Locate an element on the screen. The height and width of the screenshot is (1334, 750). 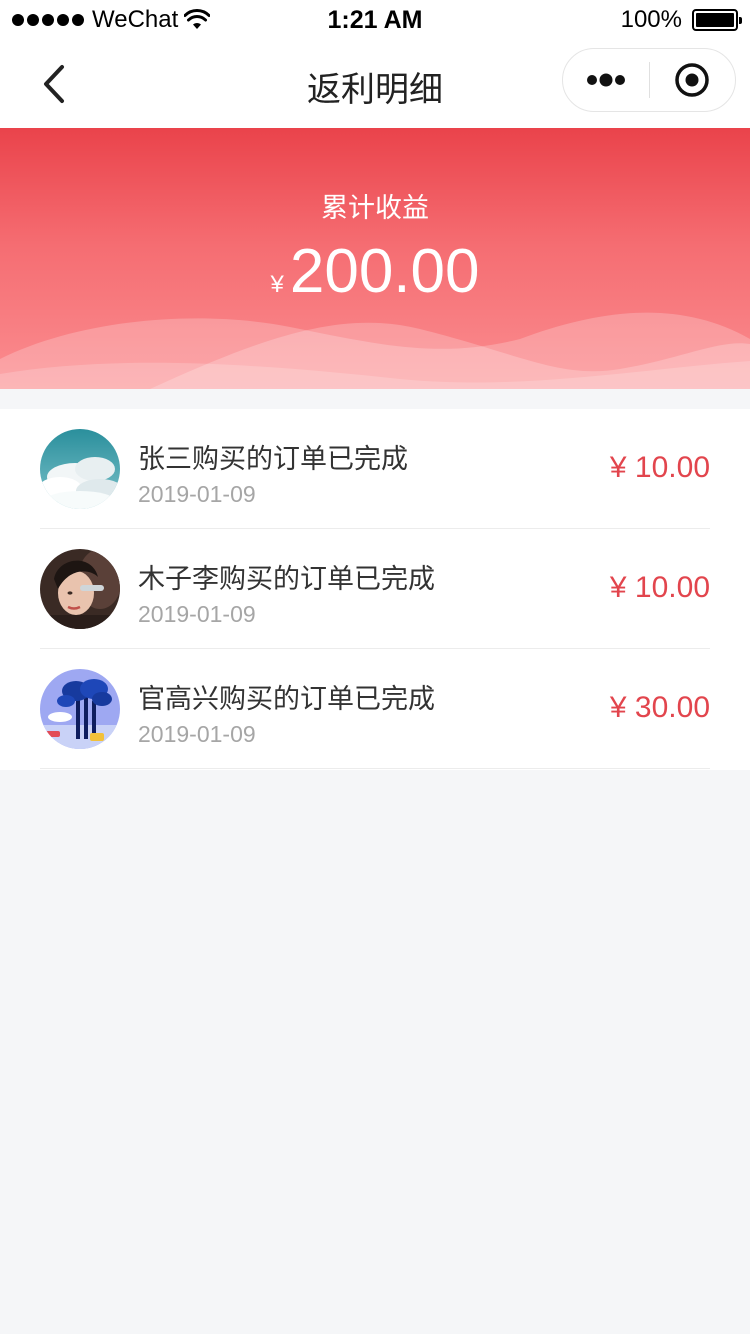
navigation-bar: 返利明细 is located at coordinates (375, 84).